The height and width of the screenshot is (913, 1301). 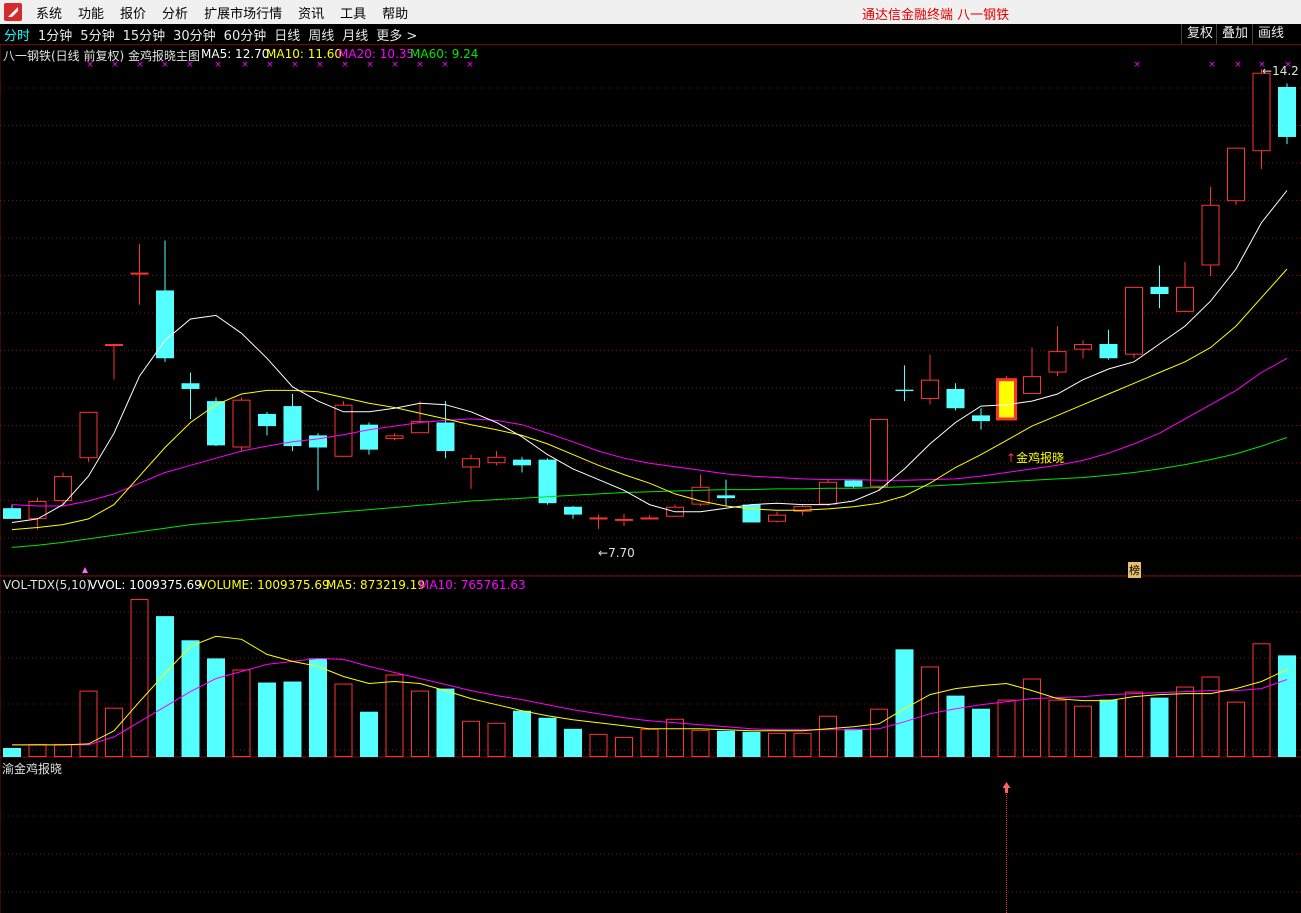 I want to click on ma60-line, so click(x=649, y=492).